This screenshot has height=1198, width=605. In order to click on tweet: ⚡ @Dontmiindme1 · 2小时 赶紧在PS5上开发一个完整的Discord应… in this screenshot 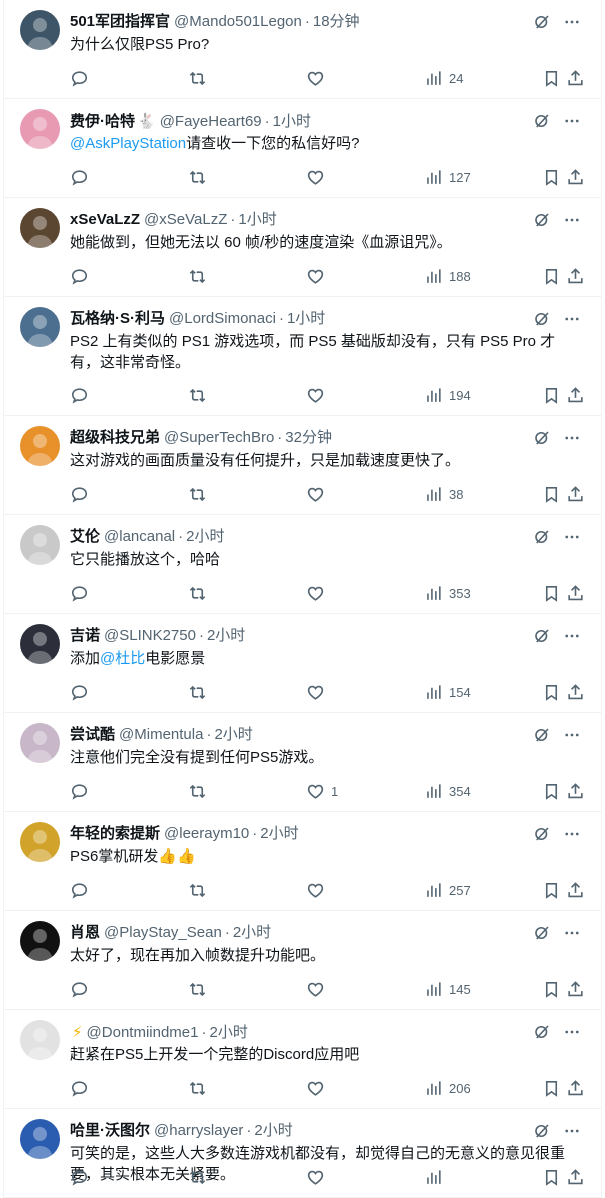, I will do `click(302, 1059)`.